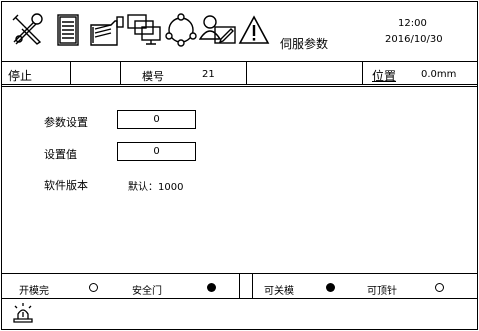 This screenshot has width=479, height=331. What do you see at coordinates (156, 119) in the screenshot?
I see `param-setting-input: 0` at bounding box center [156, 119].